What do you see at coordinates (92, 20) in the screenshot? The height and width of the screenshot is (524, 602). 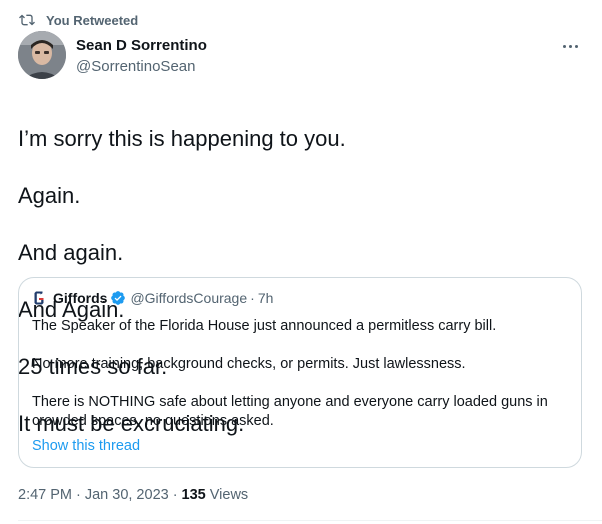 I see `retweet-label: You Retweeted` at bounding box center [92, 20].